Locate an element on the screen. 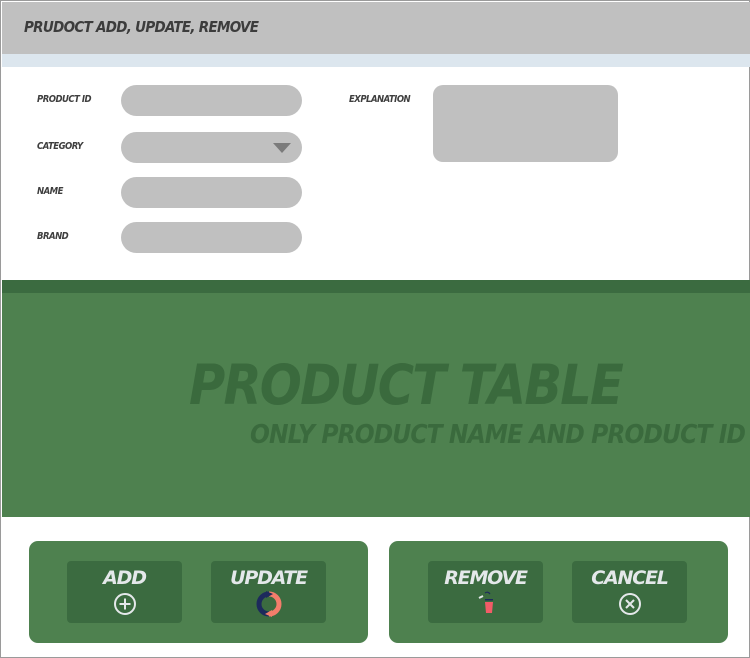  name-label: NAME is located at coordinates (50, 191).